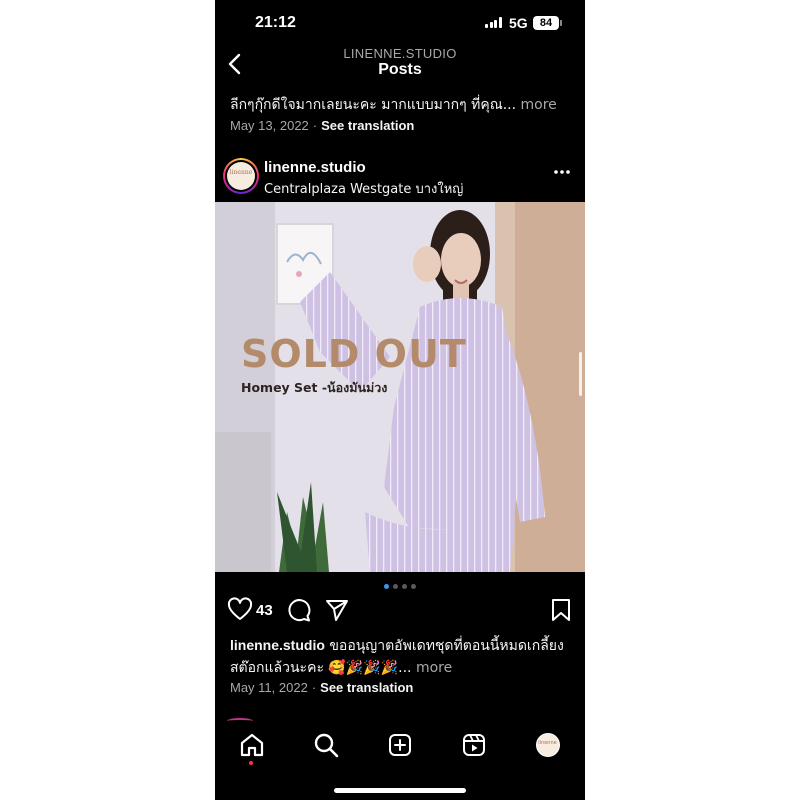  I want to click on home-icon, so click(252, 745).